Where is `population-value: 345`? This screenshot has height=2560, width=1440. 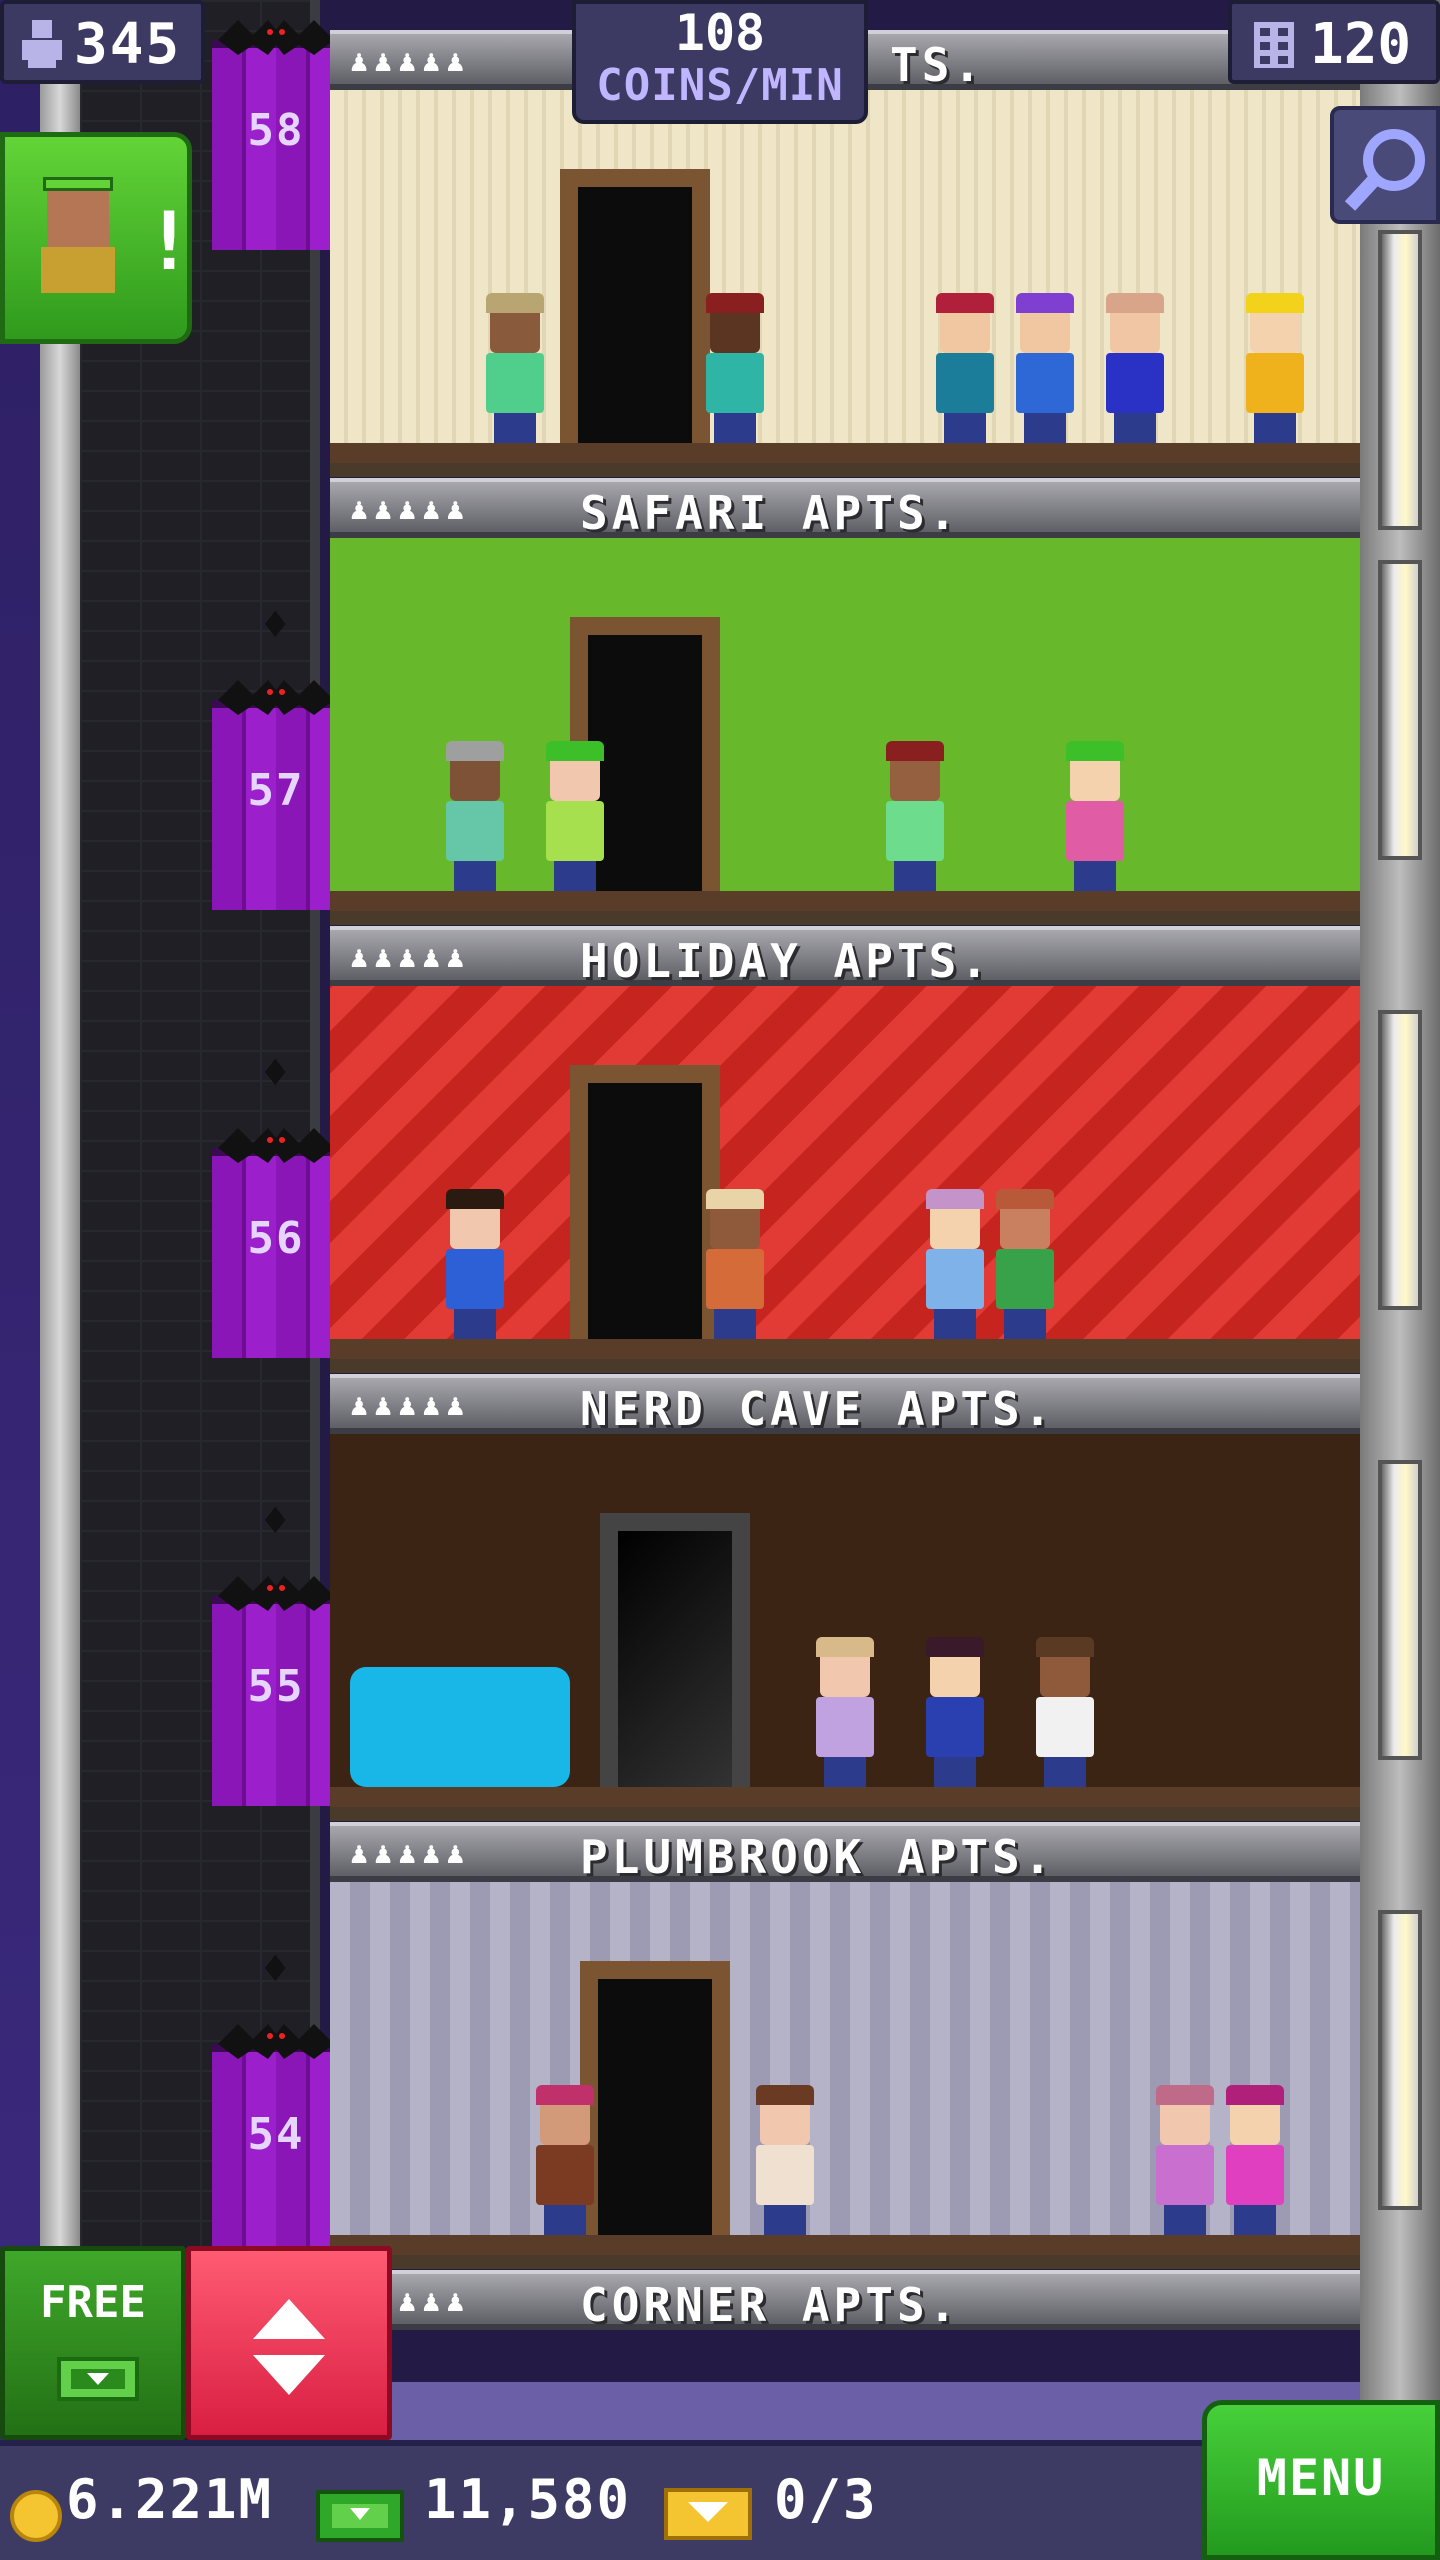 population-value: 345 is located at coordinates (128, 44).